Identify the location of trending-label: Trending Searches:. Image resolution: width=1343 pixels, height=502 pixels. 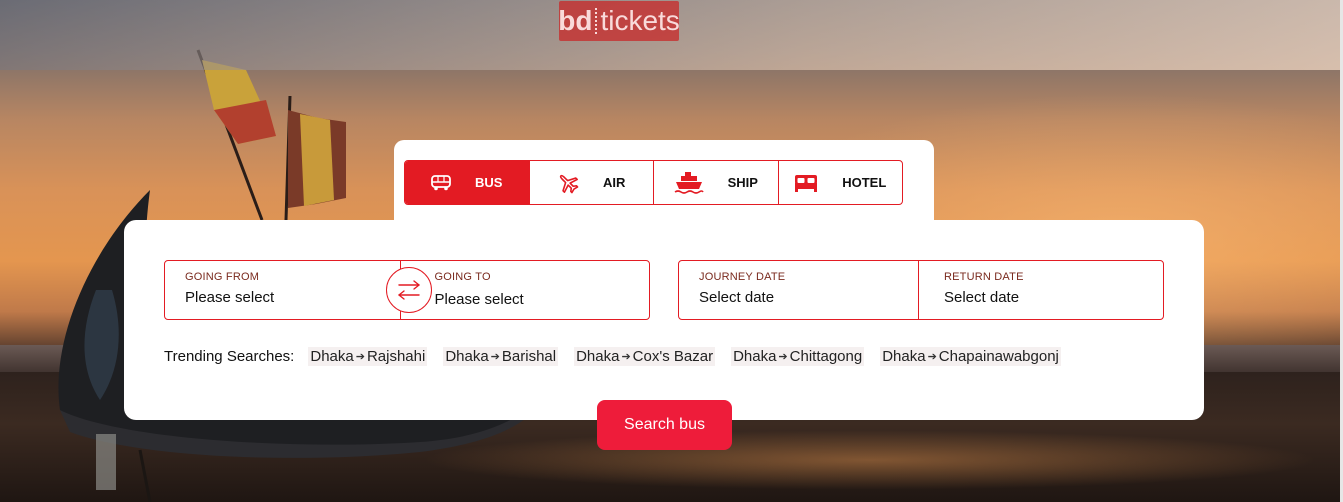
(229, 356).